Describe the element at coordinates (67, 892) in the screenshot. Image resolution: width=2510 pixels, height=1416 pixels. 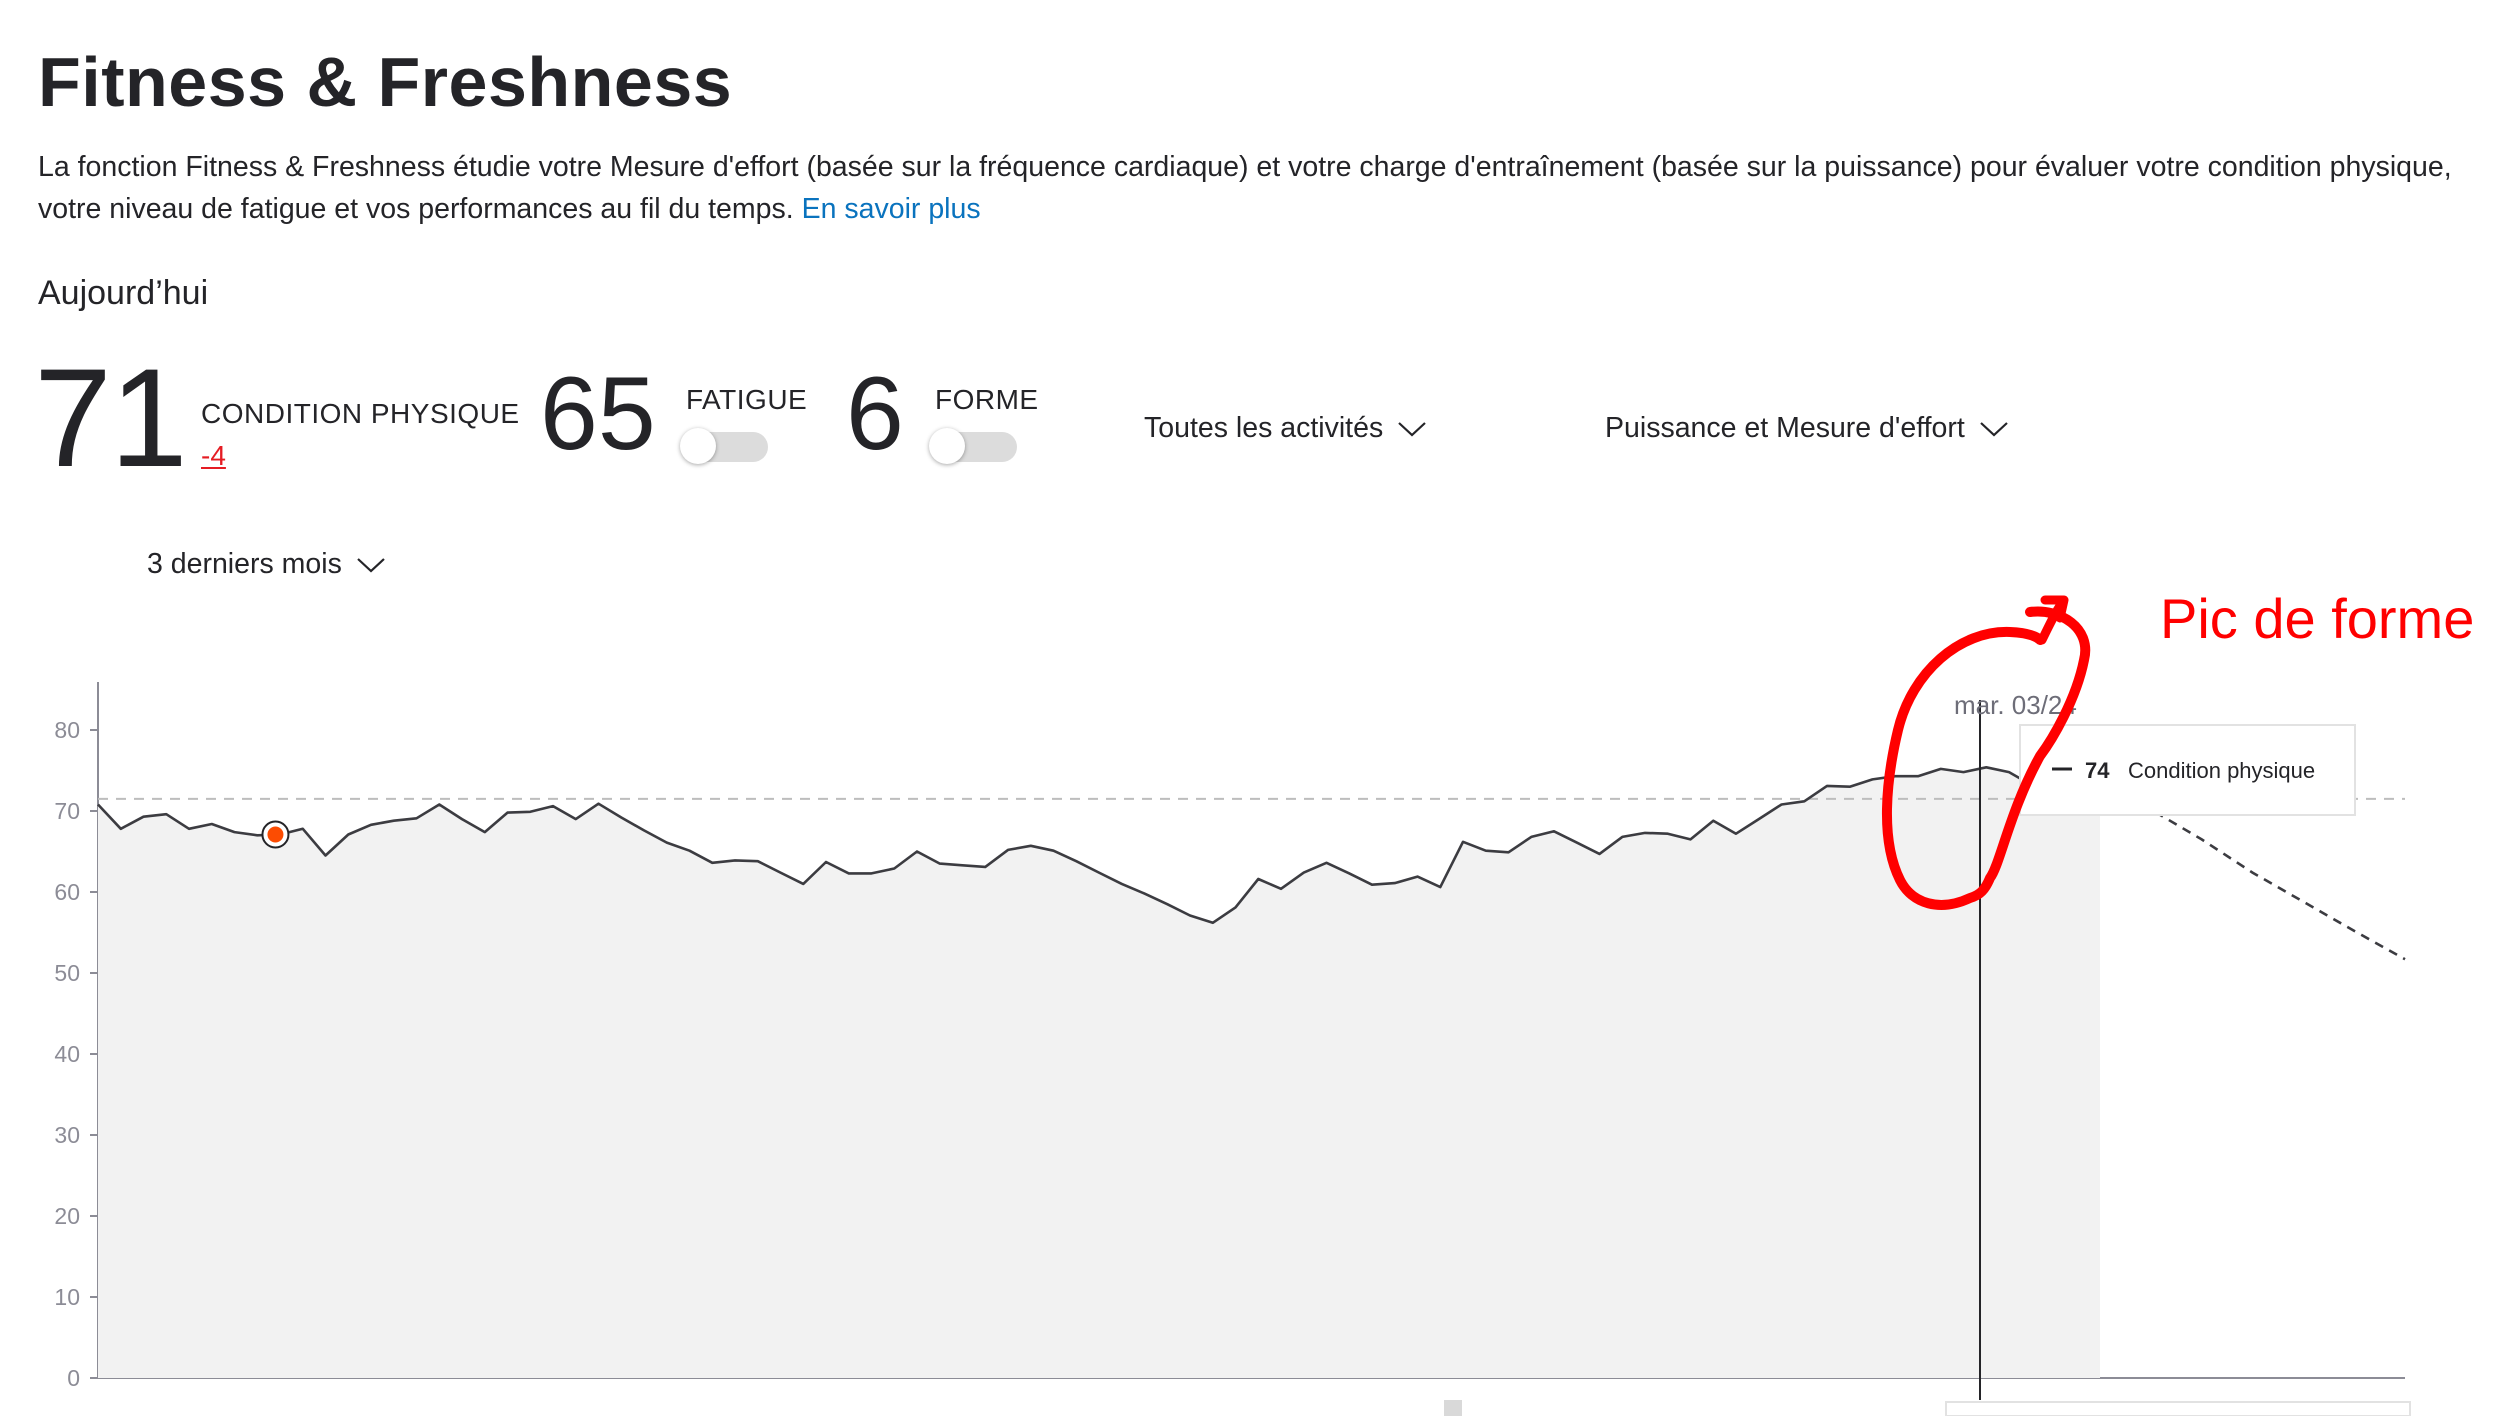
I see `y-tick-label: 60` at that location.